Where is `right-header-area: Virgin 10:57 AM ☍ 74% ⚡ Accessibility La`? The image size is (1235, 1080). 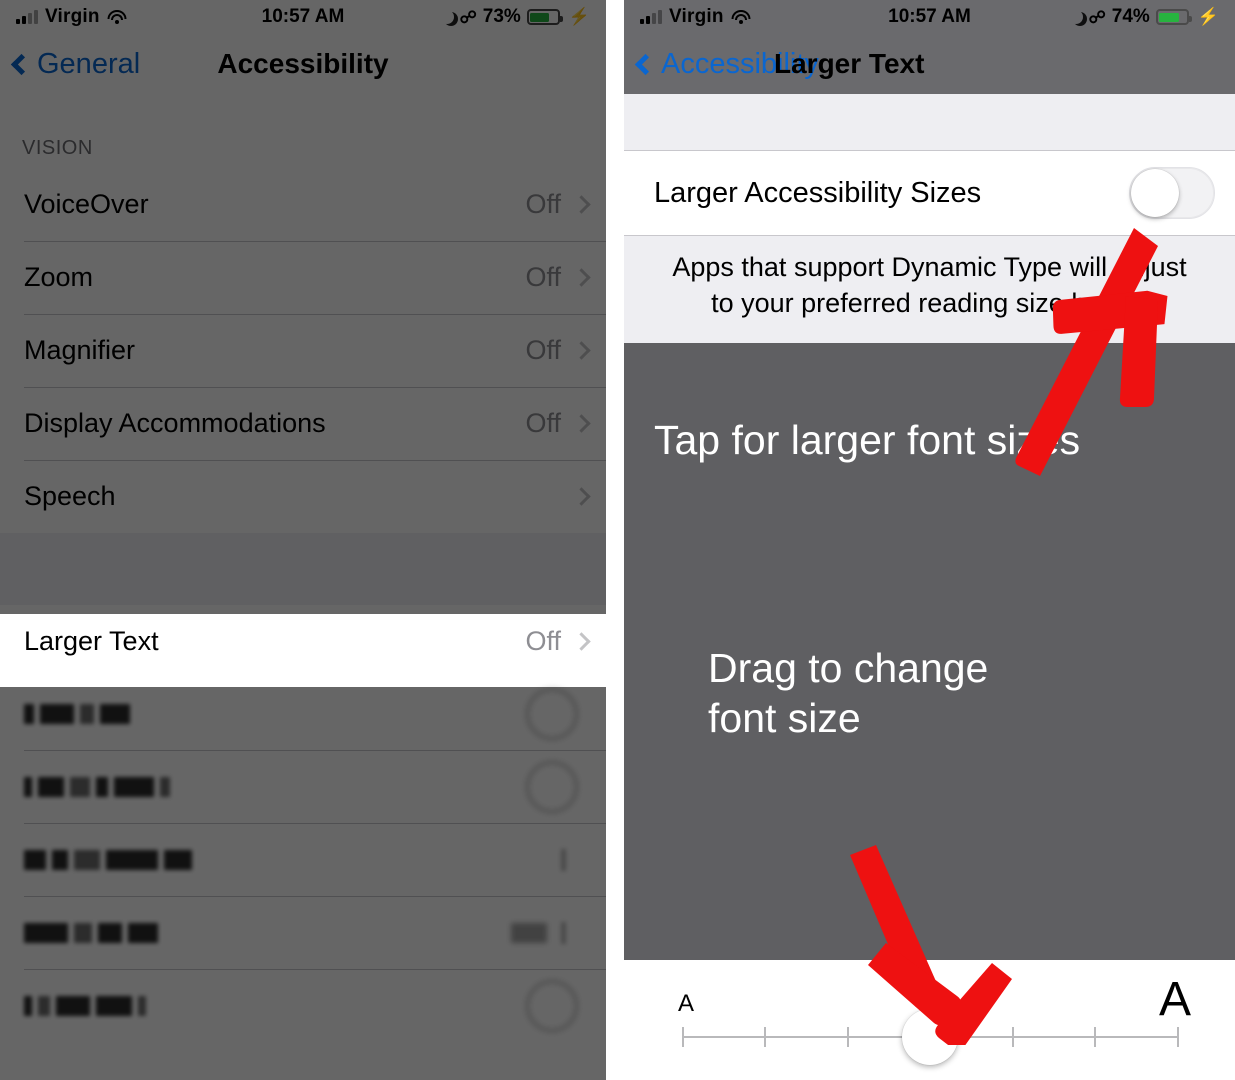
right-header-area: Virgin 10:57 AM ☍ 74% ⚡ Accessibility La is located at coordinates (929, 47).